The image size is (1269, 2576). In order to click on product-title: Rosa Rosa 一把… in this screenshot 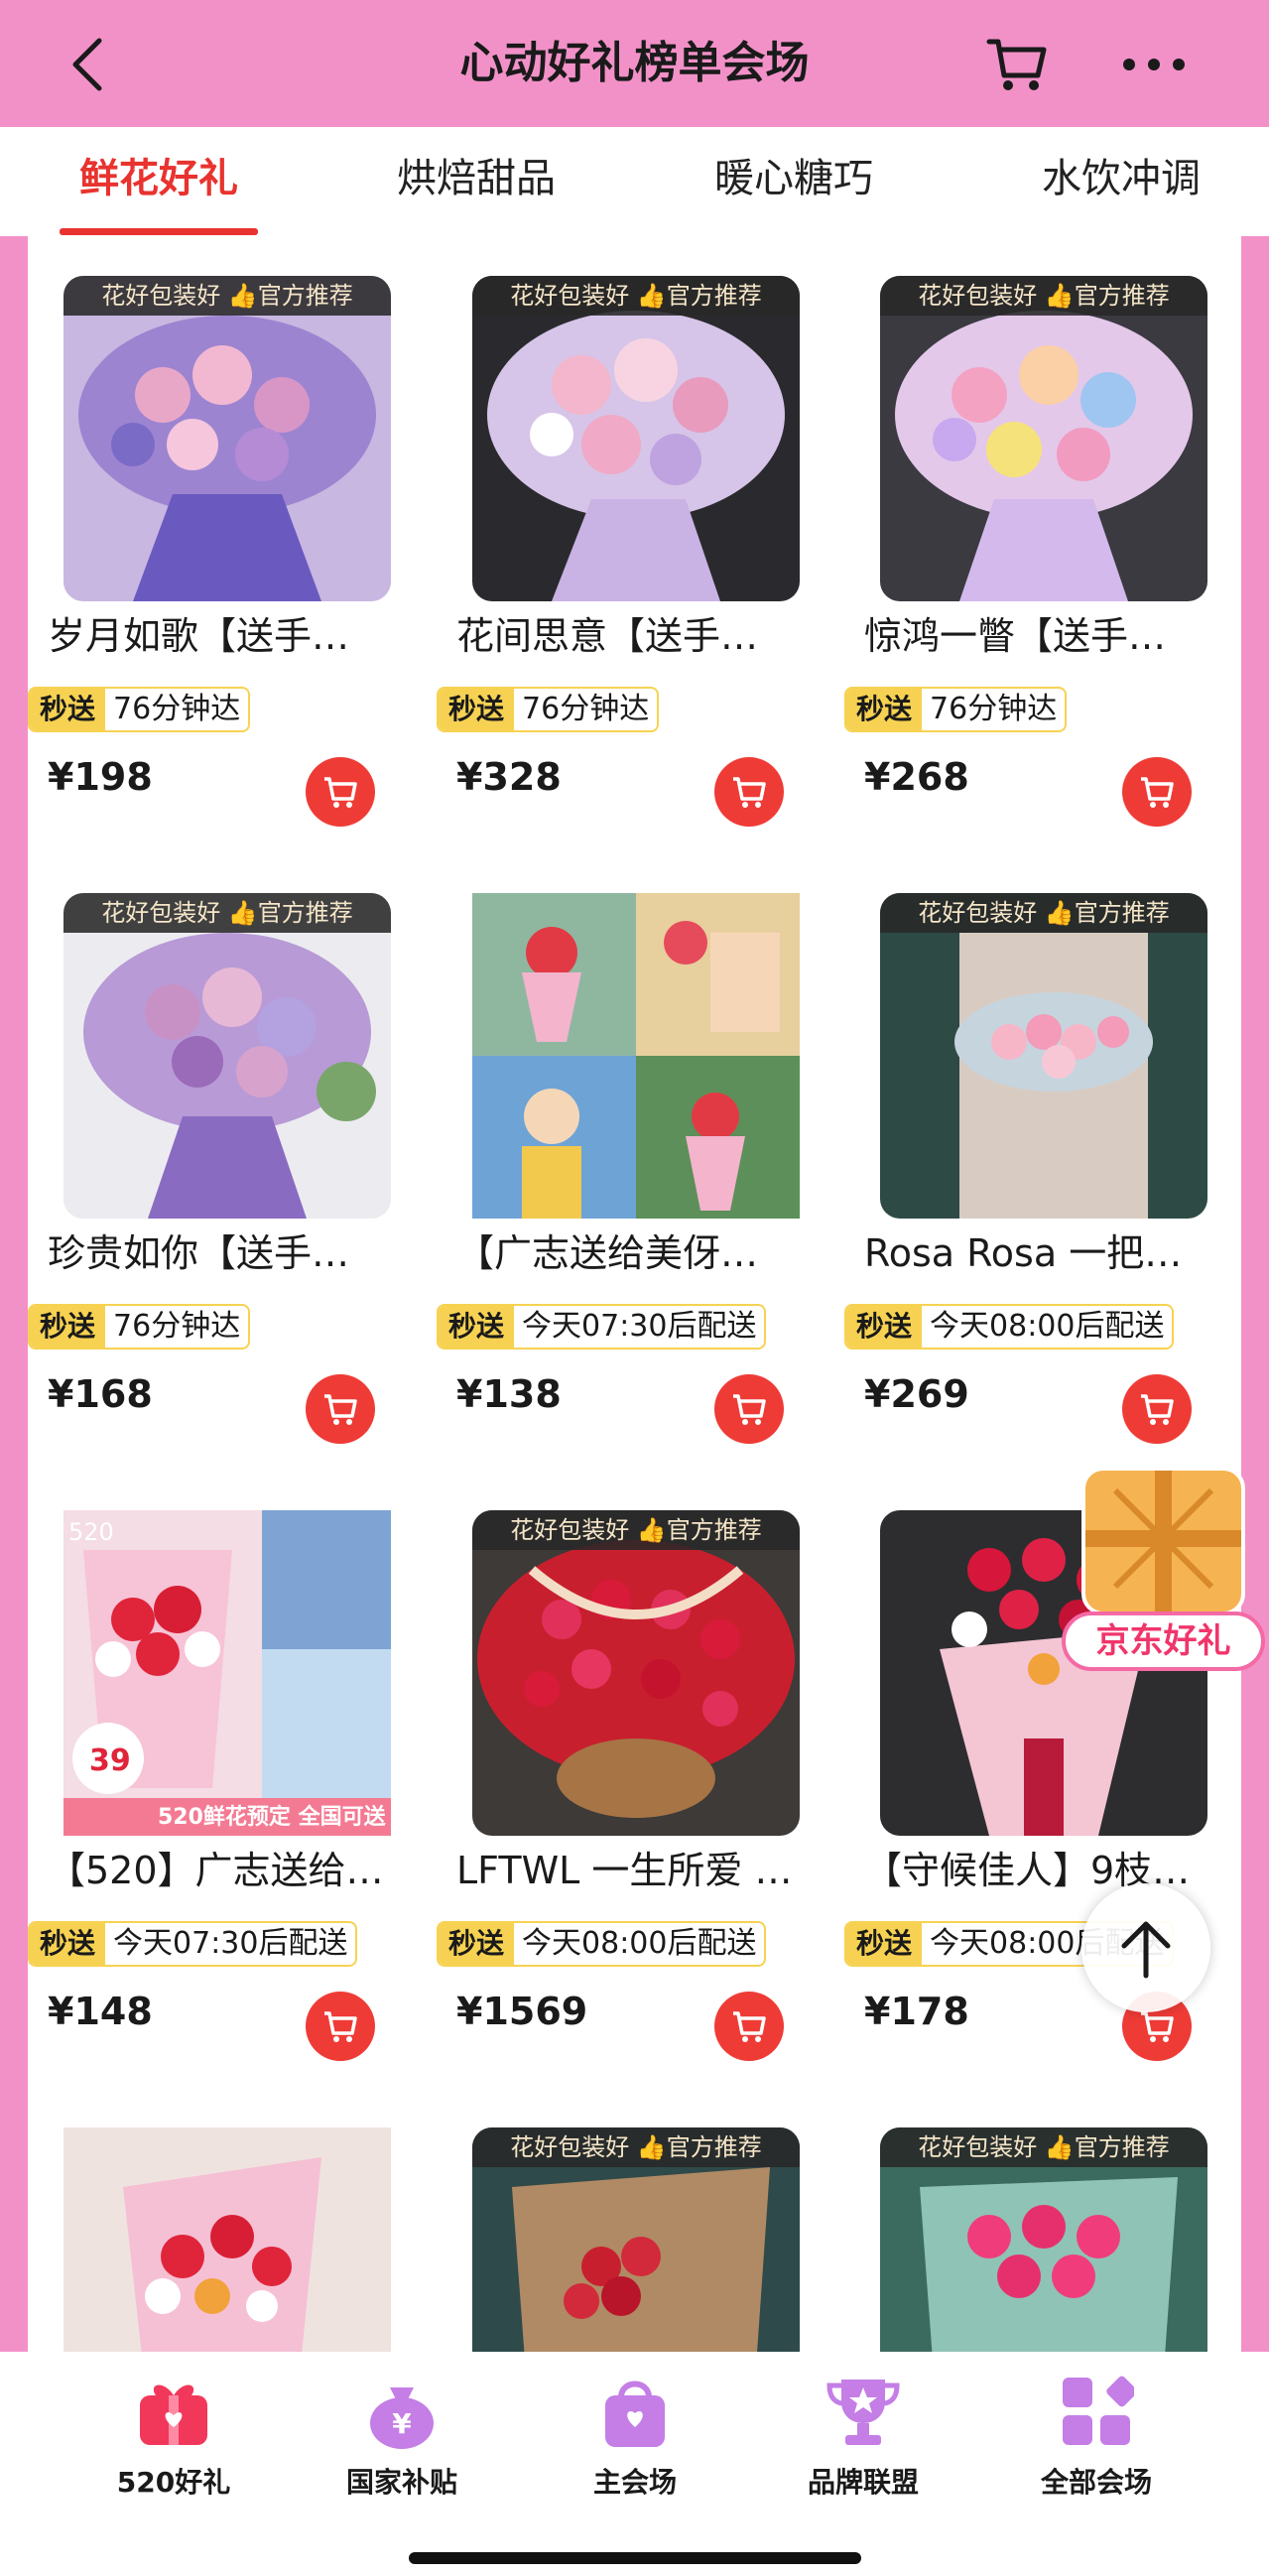, I will do `click(1047, 1253)`.